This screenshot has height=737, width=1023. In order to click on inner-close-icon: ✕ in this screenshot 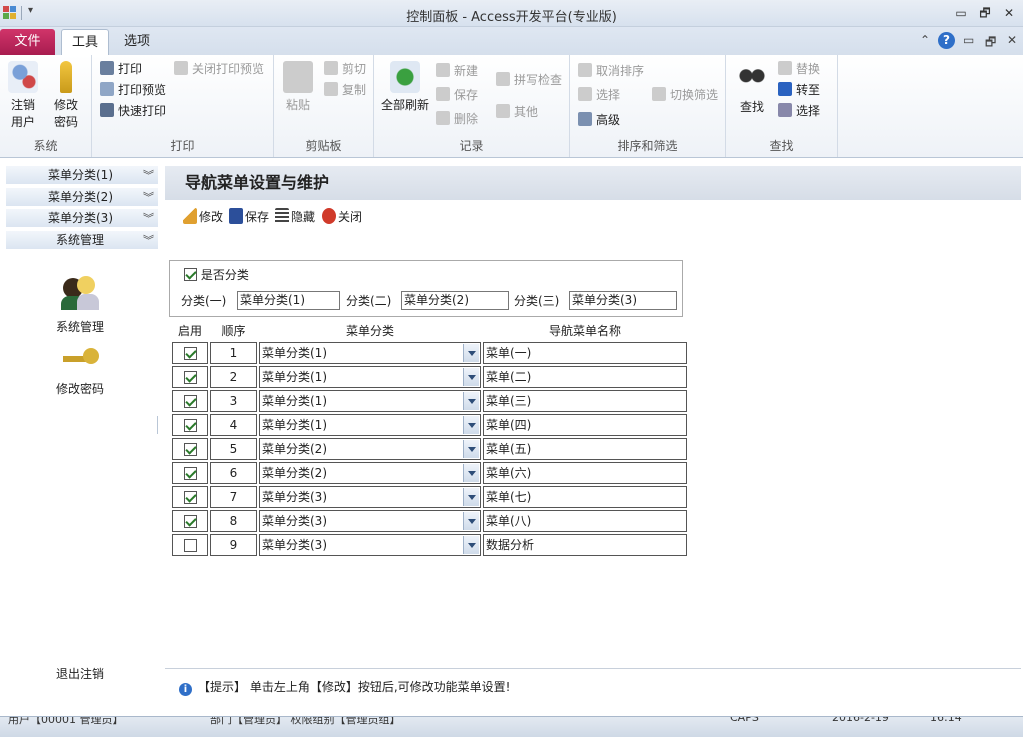, I will do `click(1012, 41)`.